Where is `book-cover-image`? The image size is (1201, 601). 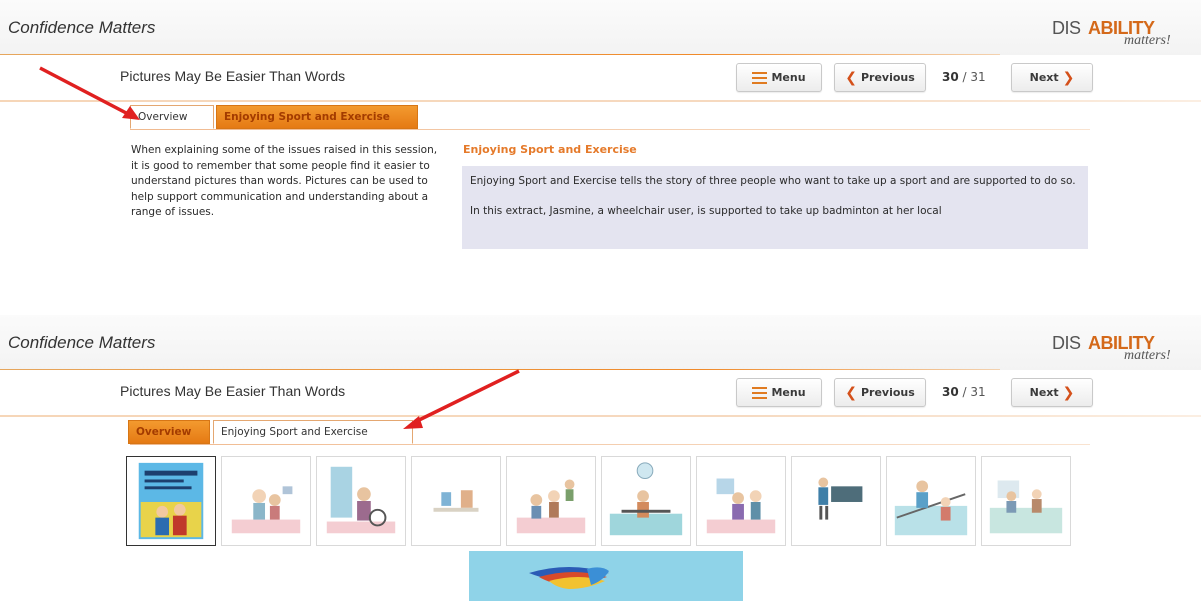 book-cover-image is located at coordinates (171, 501).